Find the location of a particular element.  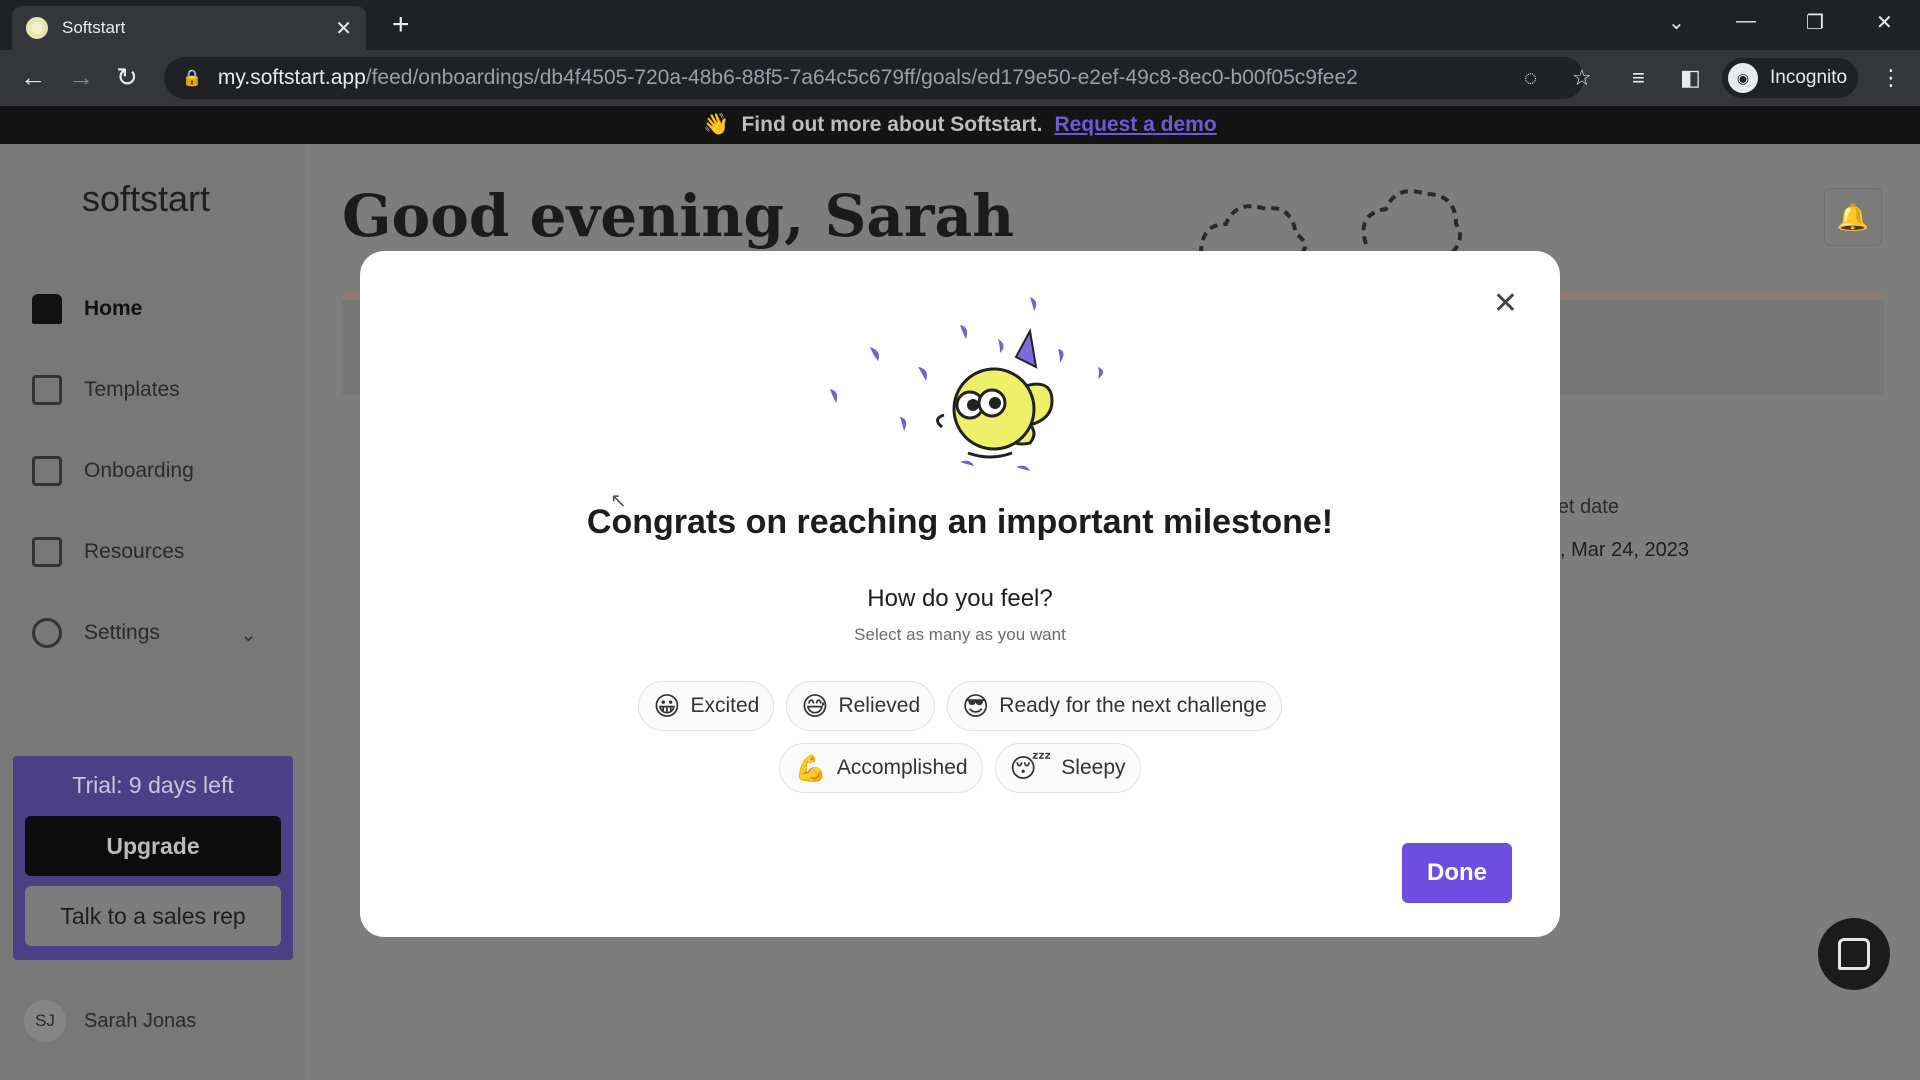

page-title: Good evening, Sarah is located at coordinates (678, 216).